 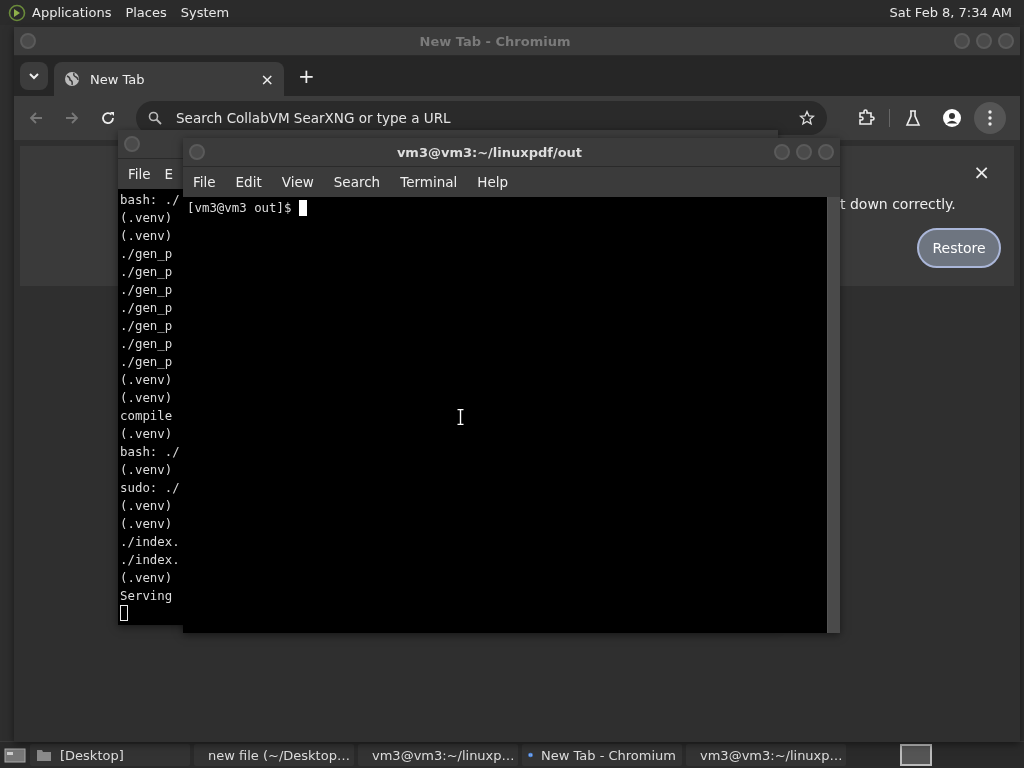 I want to click on menu-item: View, so click(x=297, y=182).